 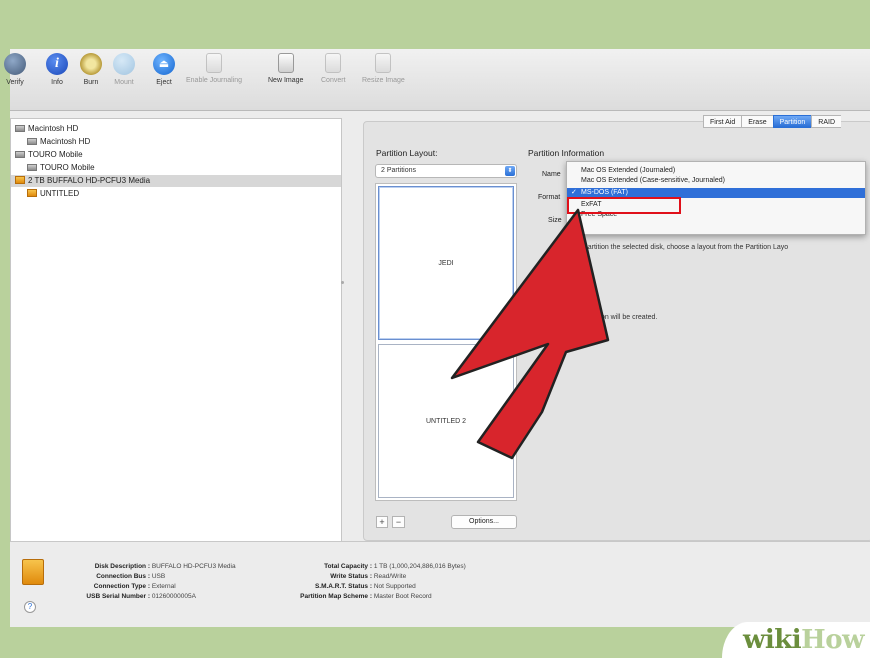 I want to click on info-button: i Info, so click(x=57, y=69).